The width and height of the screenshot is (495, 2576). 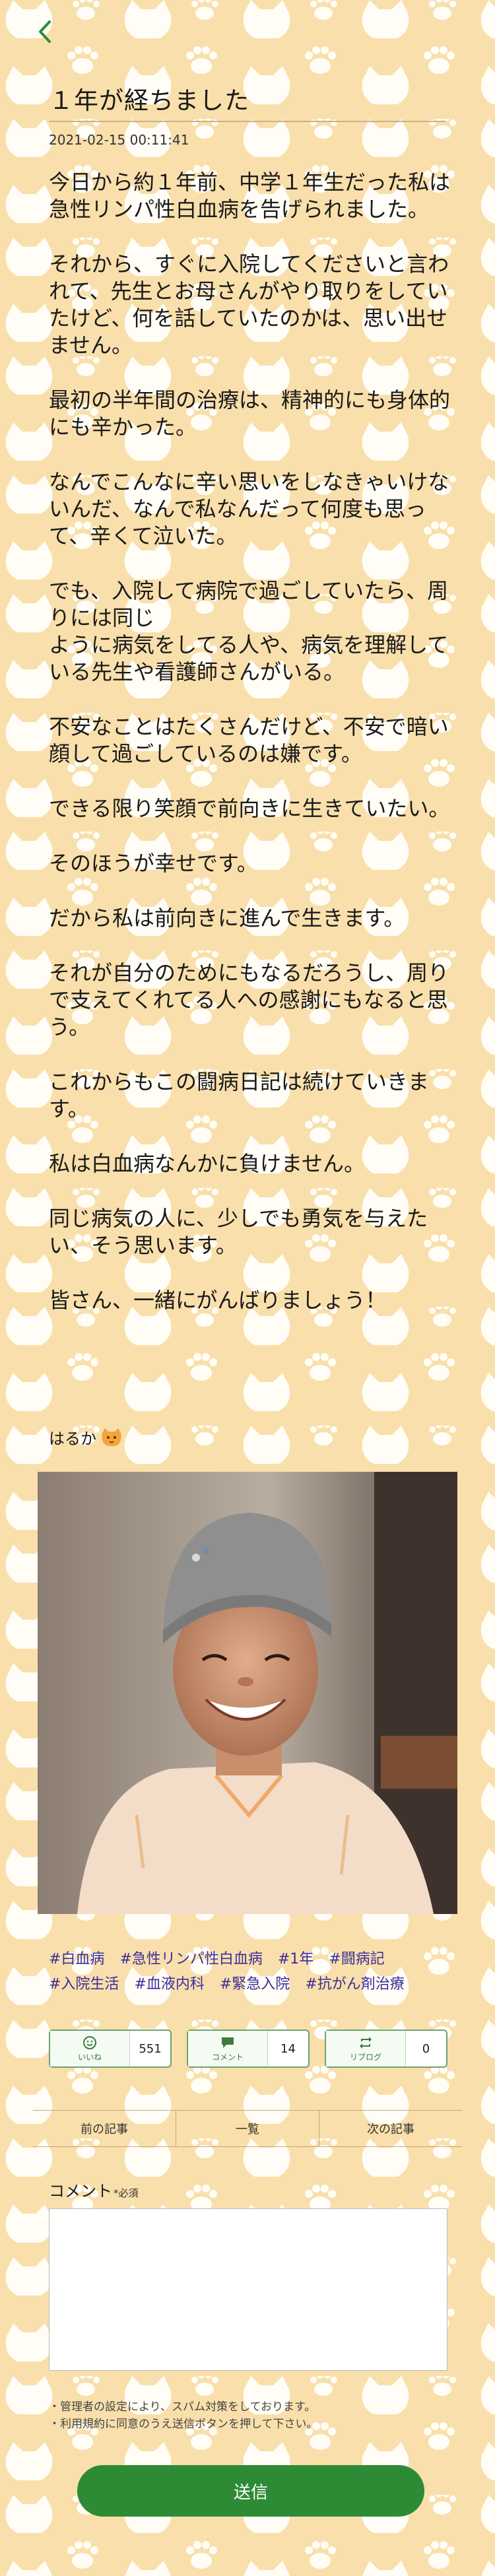 What do you see at coordinates (251, 2491) in the screenshot?
I see `submit-button: 送信` at bounding box center [251, 2491].